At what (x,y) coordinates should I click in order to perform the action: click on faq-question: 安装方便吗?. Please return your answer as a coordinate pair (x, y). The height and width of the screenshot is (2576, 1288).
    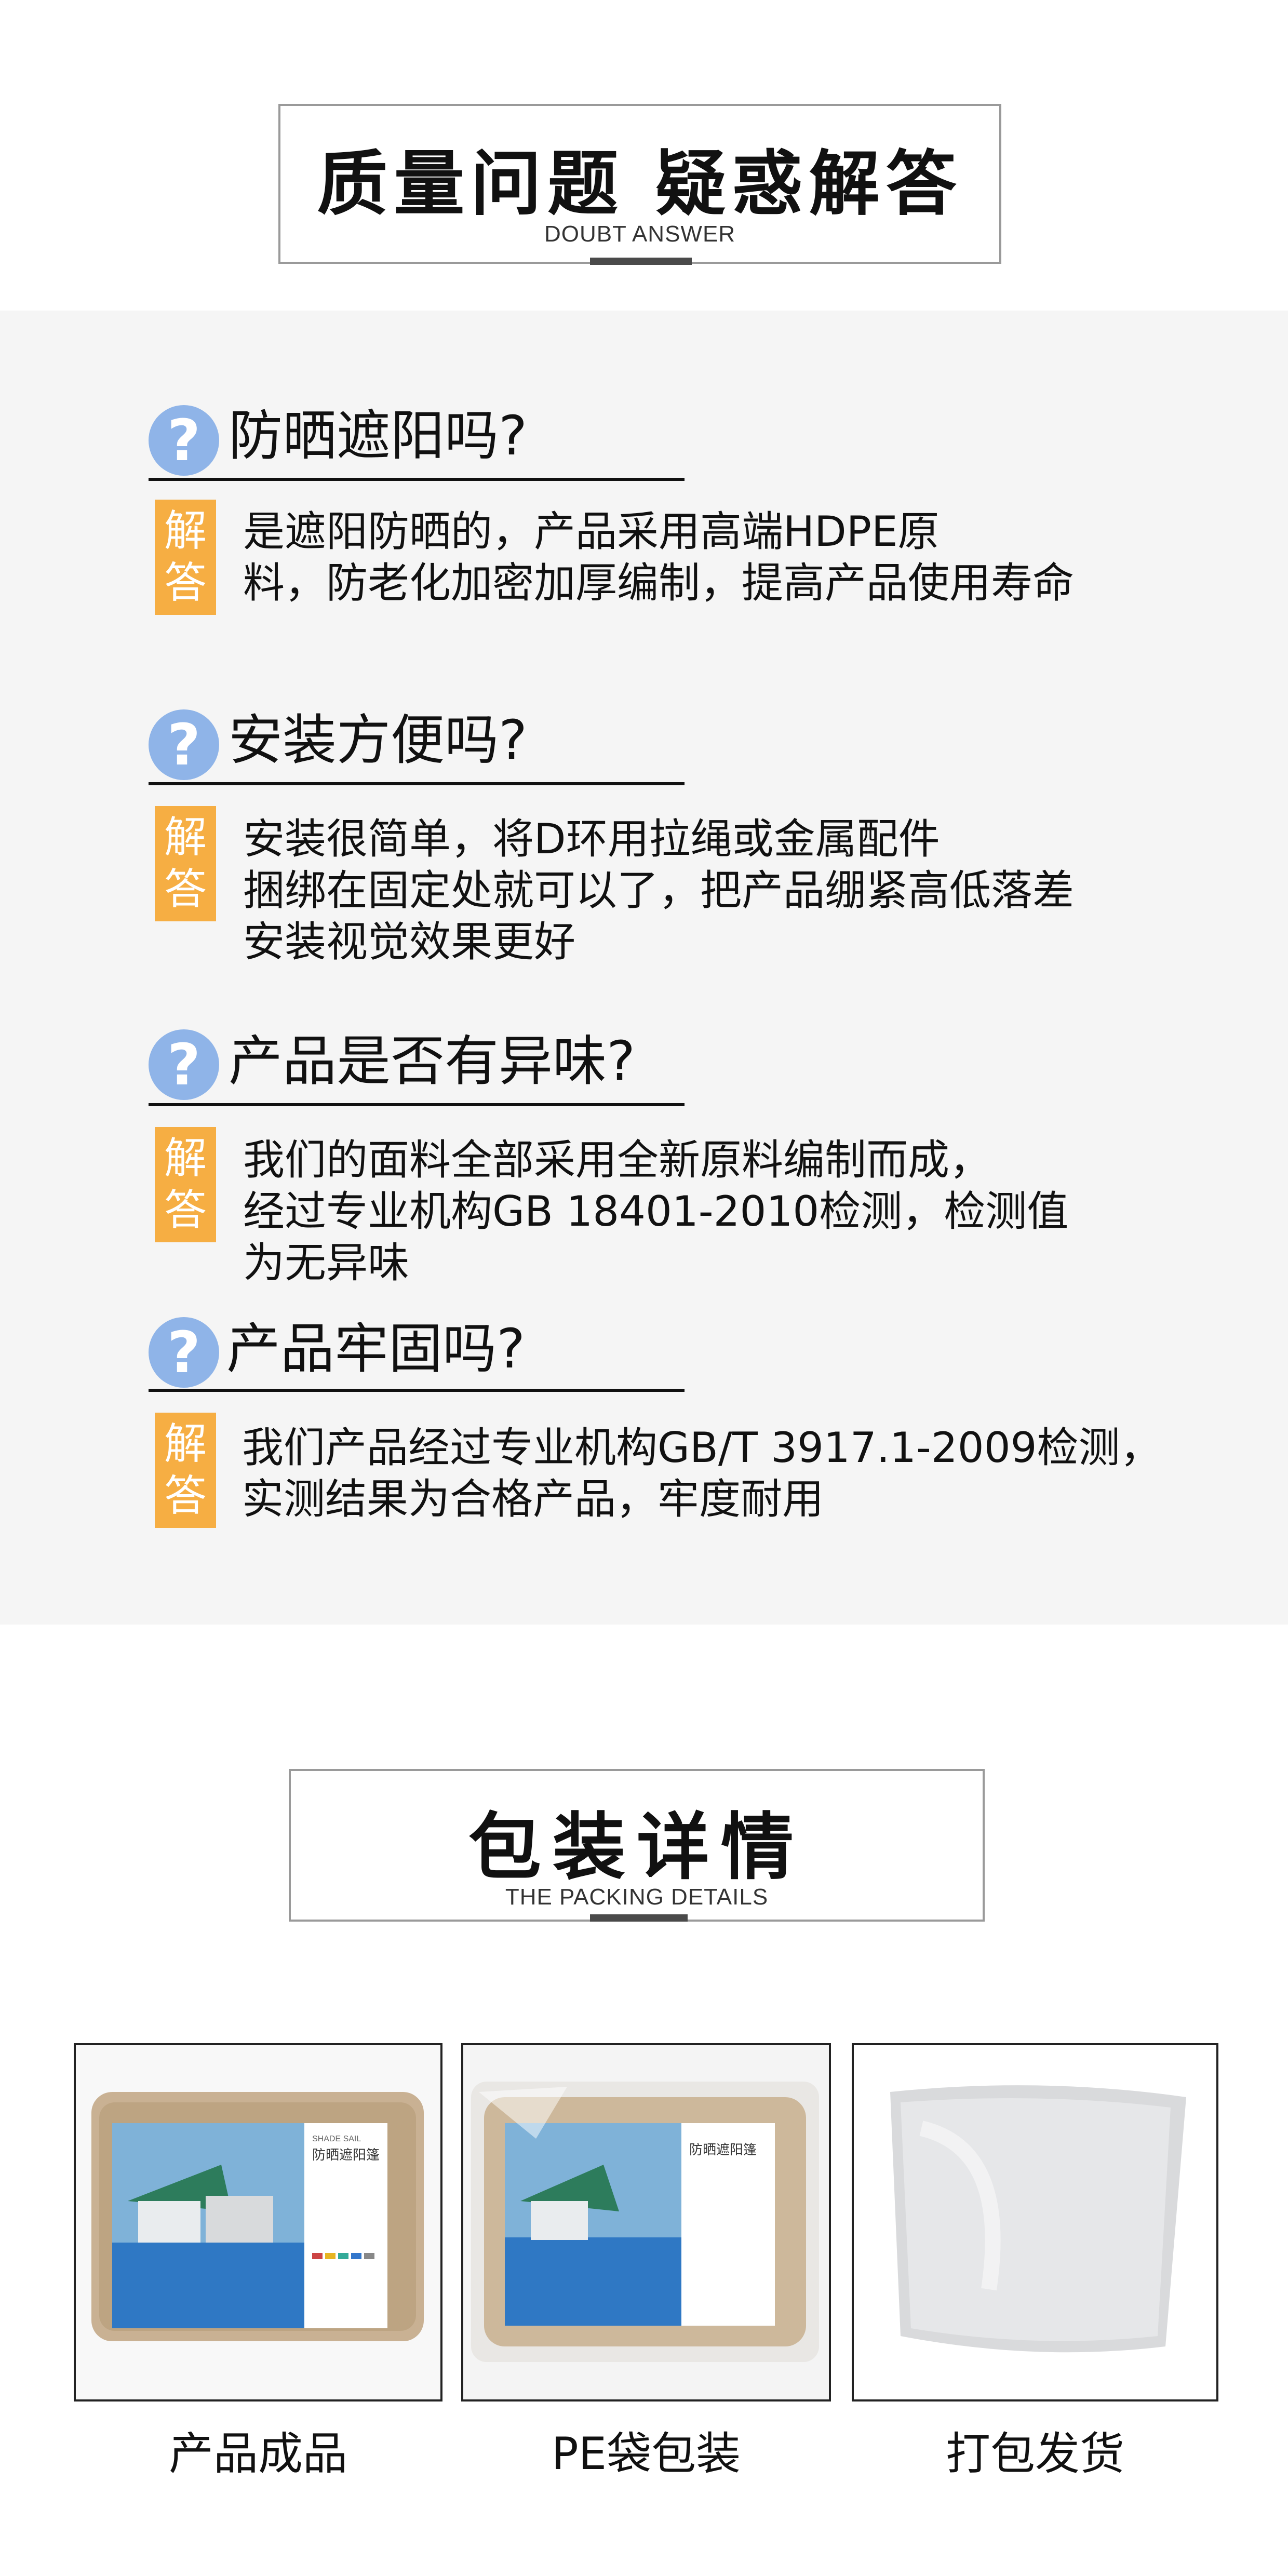
    Looking at the image, I should click on (379, 740).